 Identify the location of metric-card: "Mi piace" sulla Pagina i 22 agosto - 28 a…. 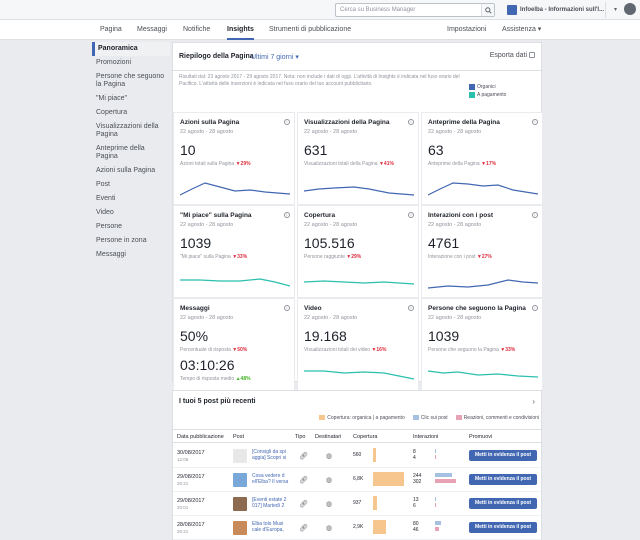
(234, 251).